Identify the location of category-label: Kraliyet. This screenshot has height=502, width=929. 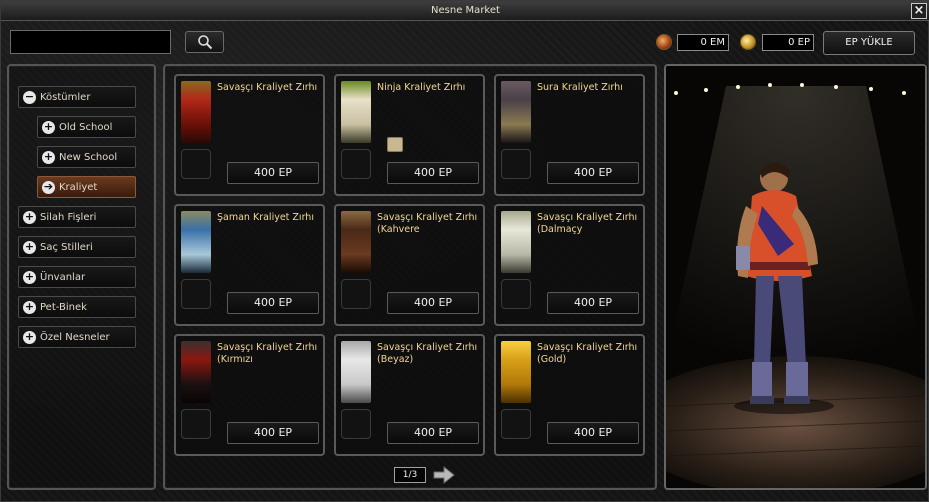
(78, 187).